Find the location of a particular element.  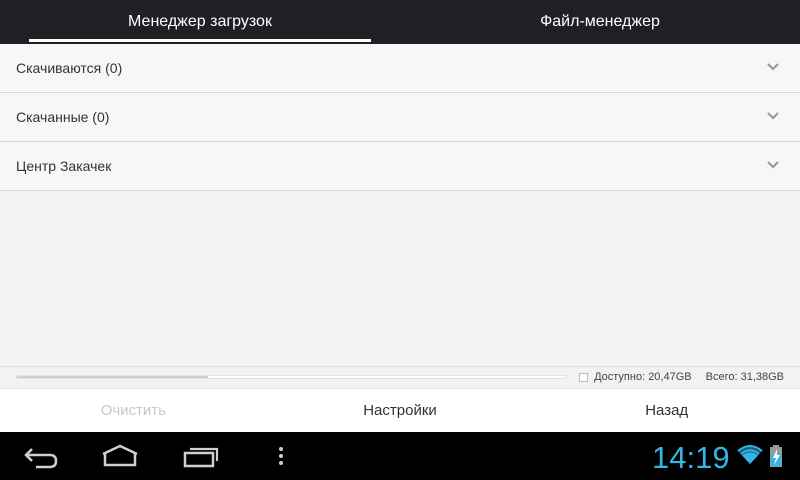

active-tab-indicator is located at coordinates (200, 40).